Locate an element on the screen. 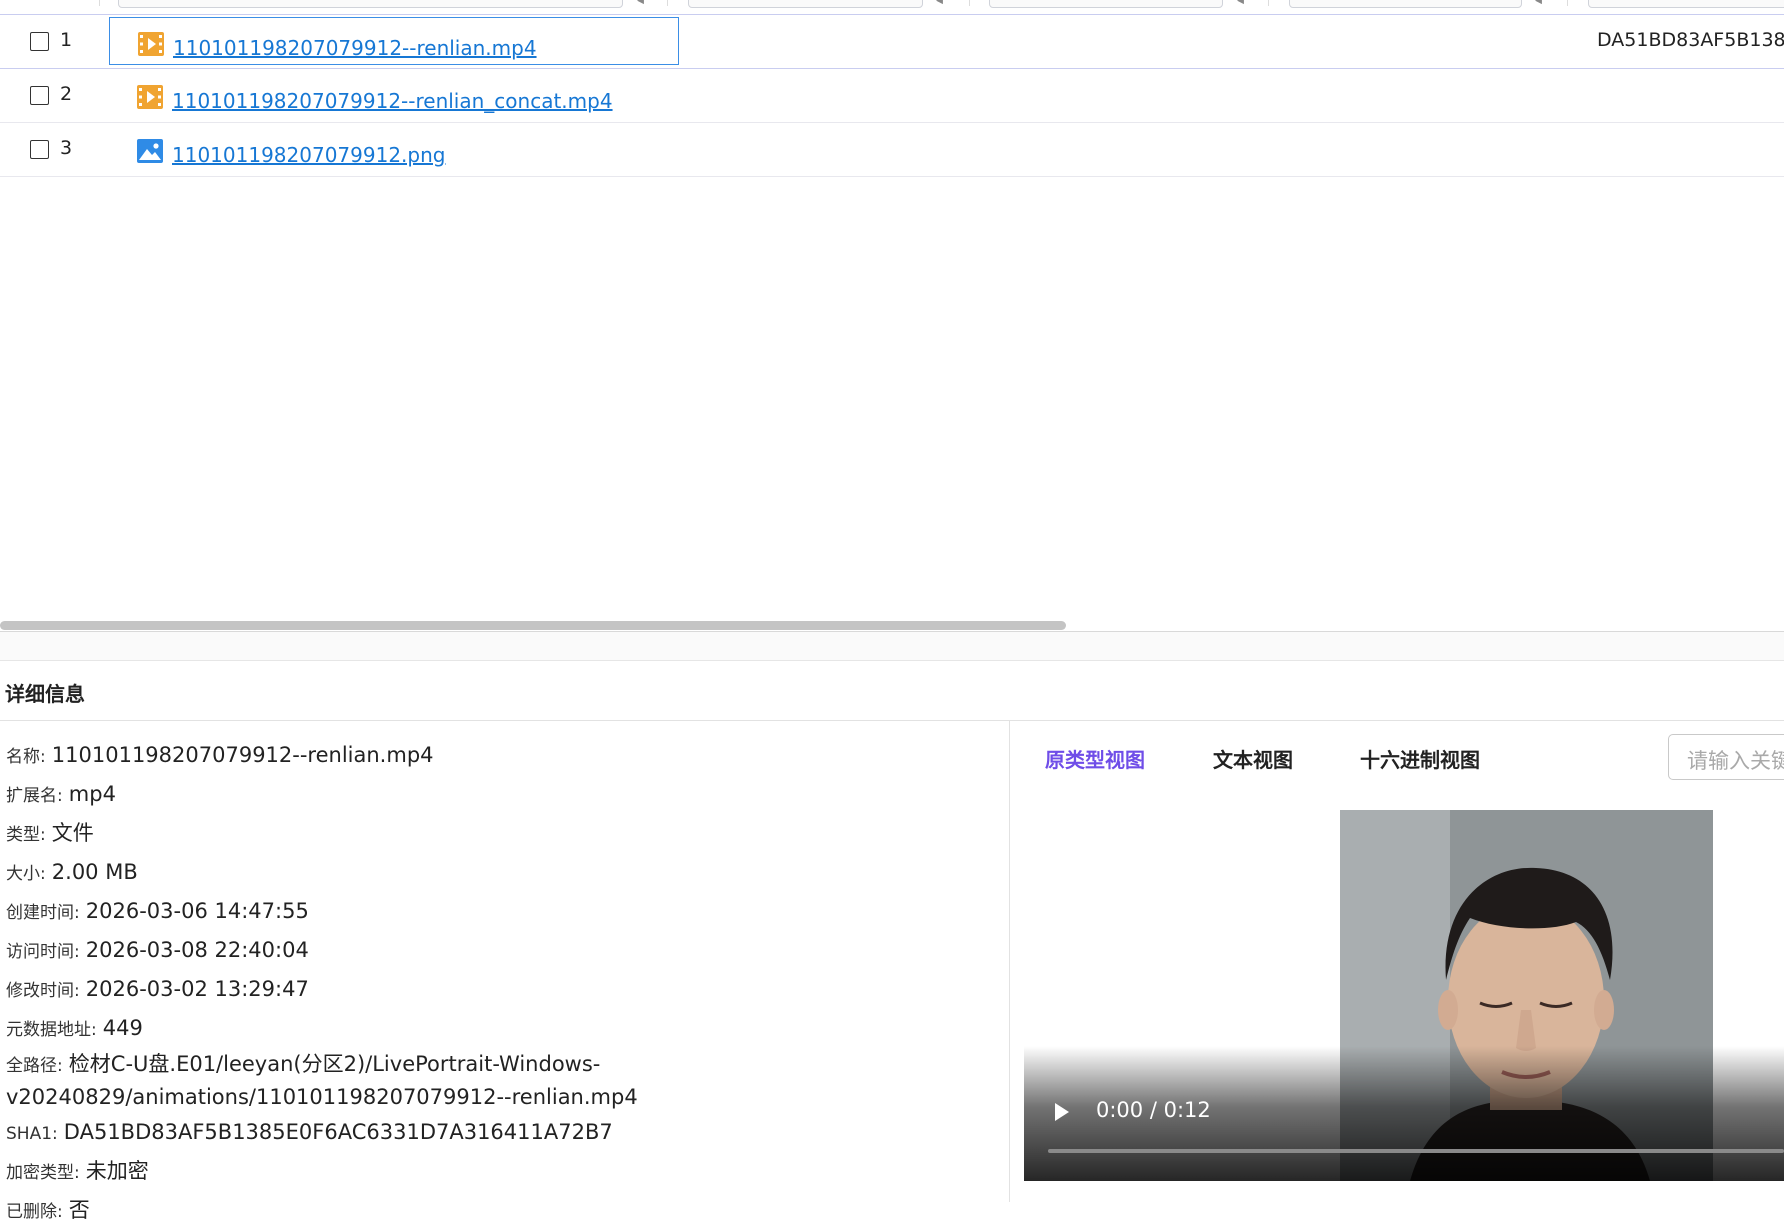 The width and height of the screenshot is (1784, 1231). detail-size: 大小: 2.00 MB is located at coordinates (506, 873).